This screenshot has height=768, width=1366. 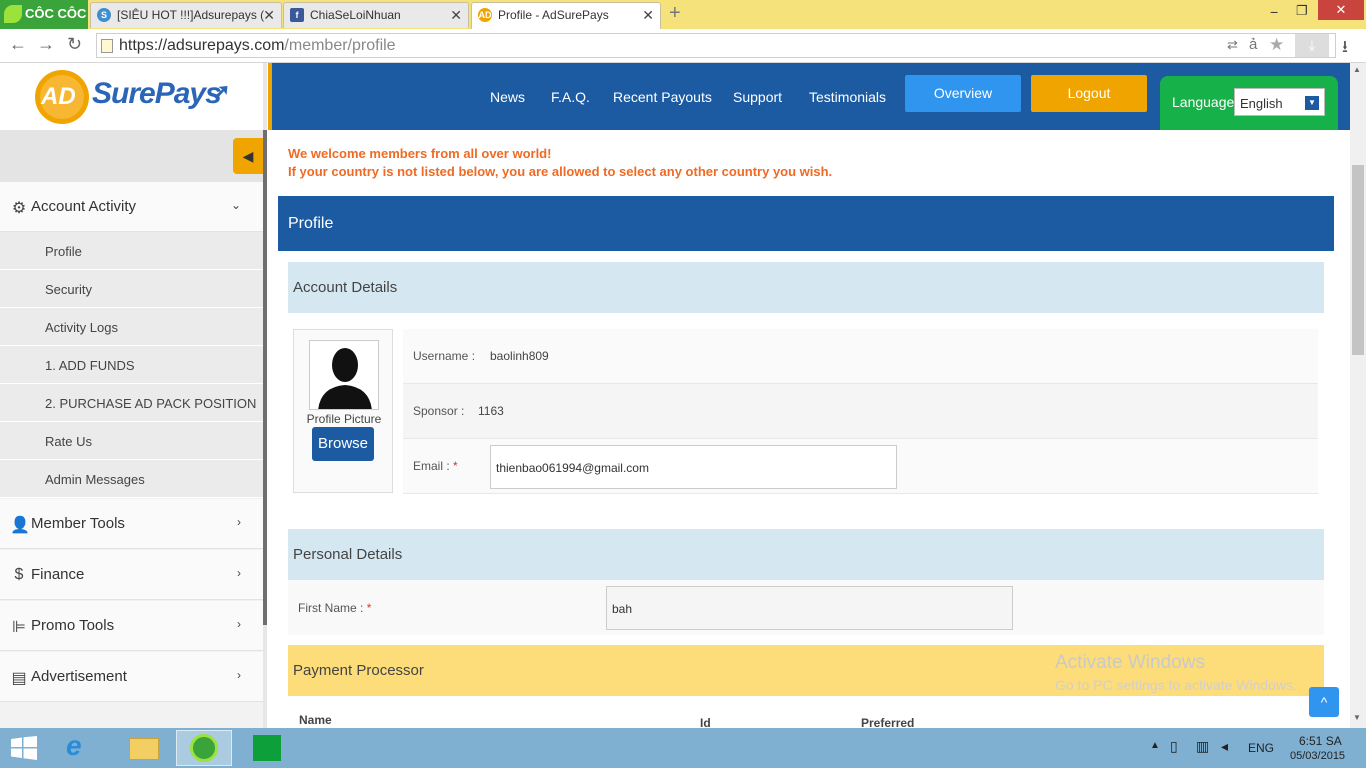 What do you see at coordinates (963, 93) in the screenshot?
I see `overview-button: Overview` at bounding box center [963, 93].